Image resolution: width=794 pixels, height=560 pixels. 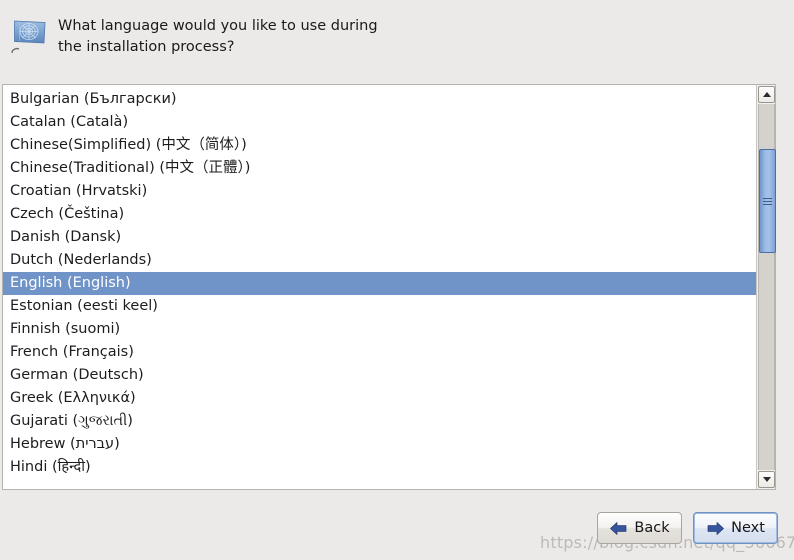 I want to click on arrow-left-icon, so click(x=618, y=528).